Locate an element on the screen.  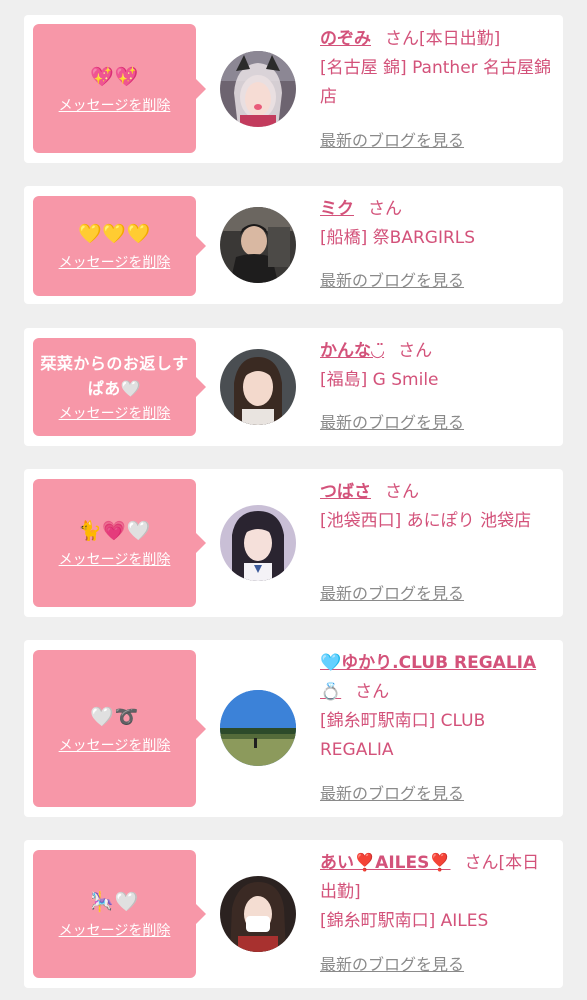
cast-info: ミク さん [船橋] 祭BARGIRLS is located at coordinates (438, 224).